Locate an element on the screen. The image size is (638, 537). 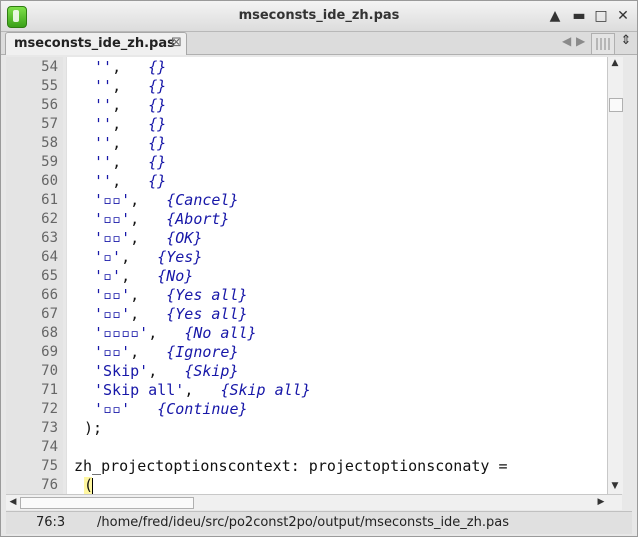
line-number: 76 is located at coordinates (49, 485).